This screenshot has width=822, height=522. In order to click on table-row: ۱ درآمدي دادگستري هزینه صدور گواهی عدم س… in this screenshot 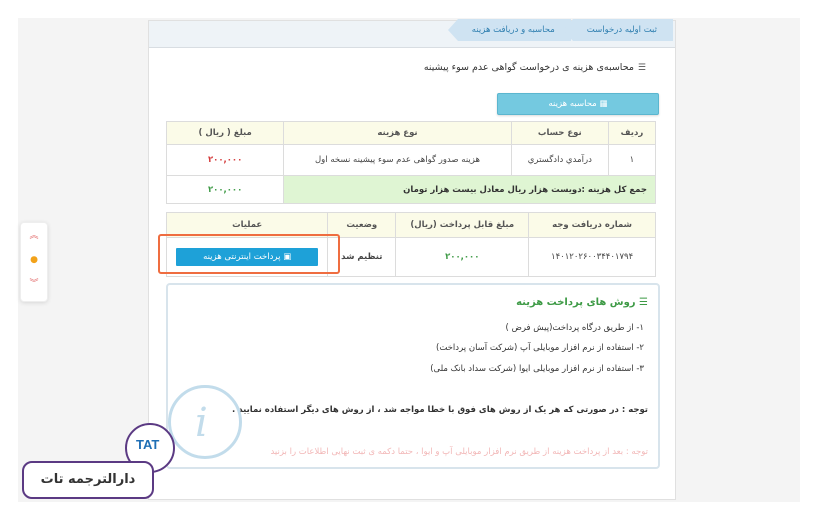, I will do `click(411, 160)`.